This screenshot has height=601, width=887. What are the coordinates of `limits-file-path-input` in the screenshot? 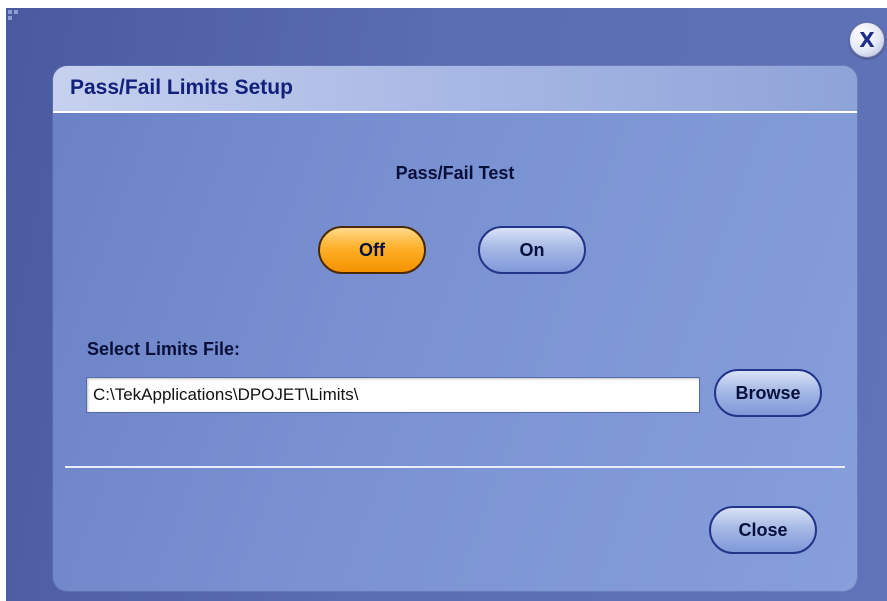 It's located at (393, 395).